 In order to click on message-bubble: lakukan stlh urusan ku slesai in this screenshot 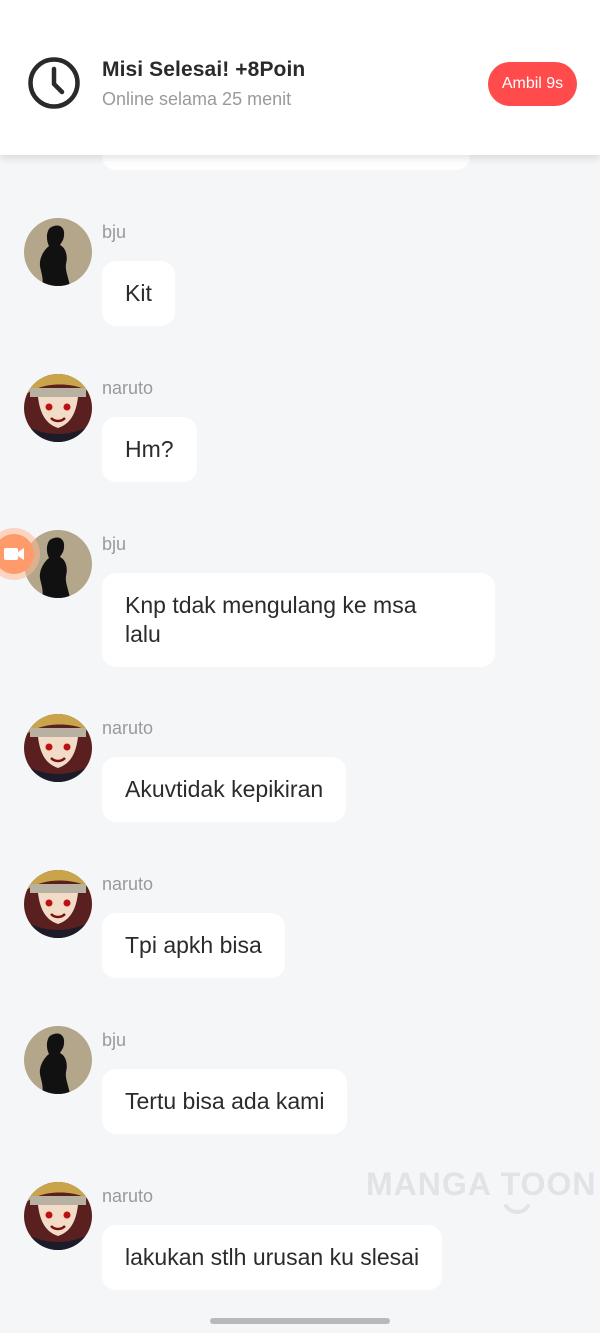, I will do `click(272, 1257)`.